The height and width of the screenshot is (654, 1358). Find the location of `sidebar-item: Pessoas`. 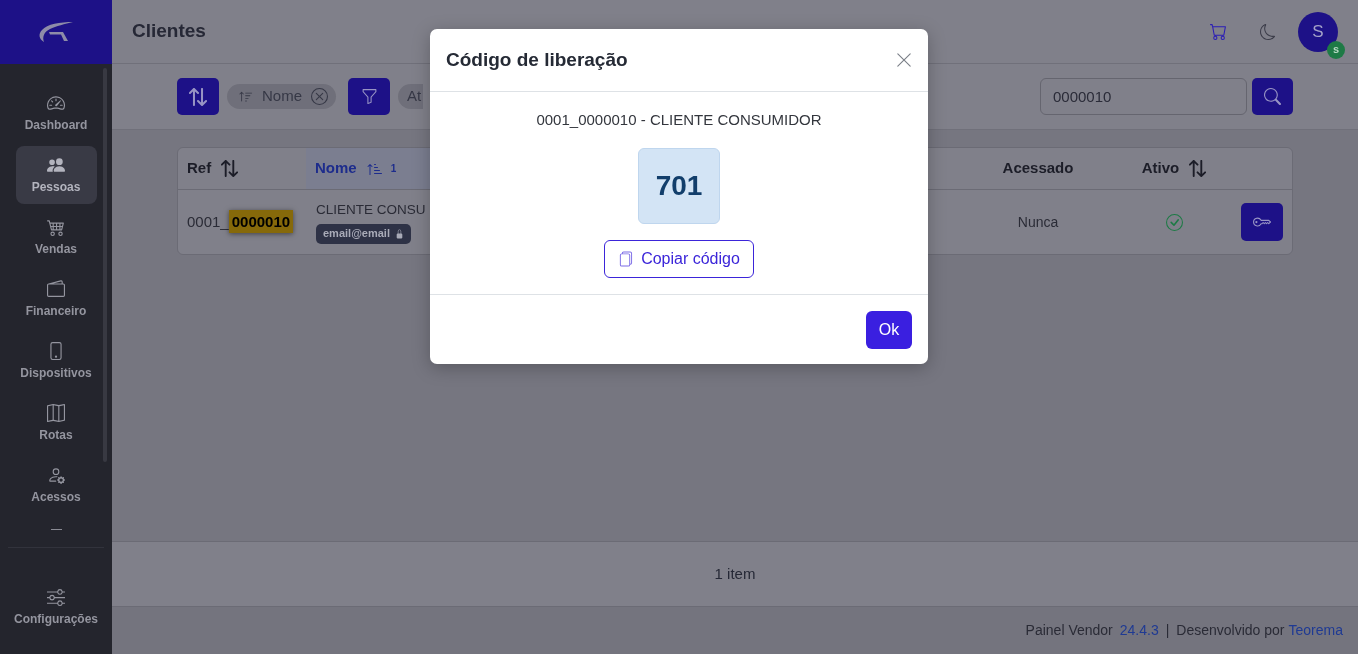

sidebar-item: Pessoas is located at coordinates (56, 175).